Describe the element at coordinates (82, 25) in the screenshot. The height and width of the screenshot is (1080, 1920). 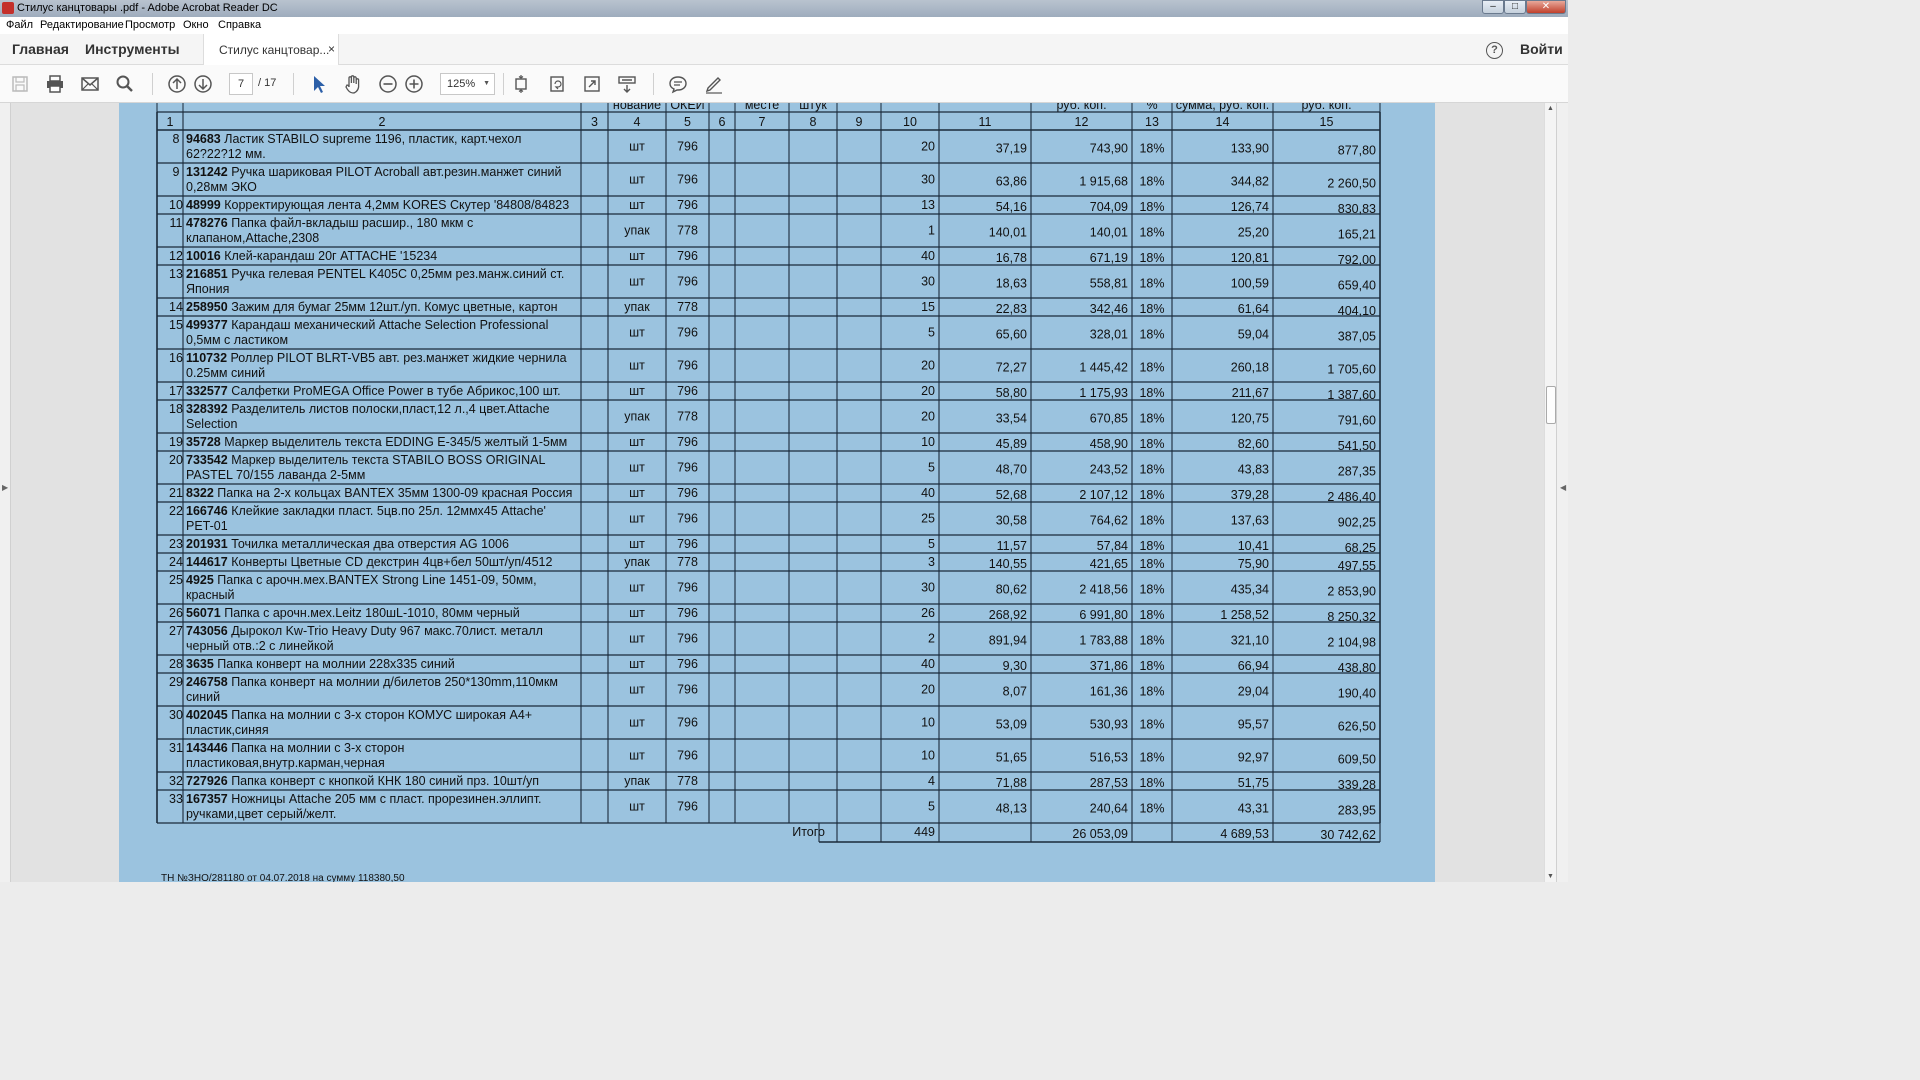
I see `menu-edit: Редактирование` at that location.